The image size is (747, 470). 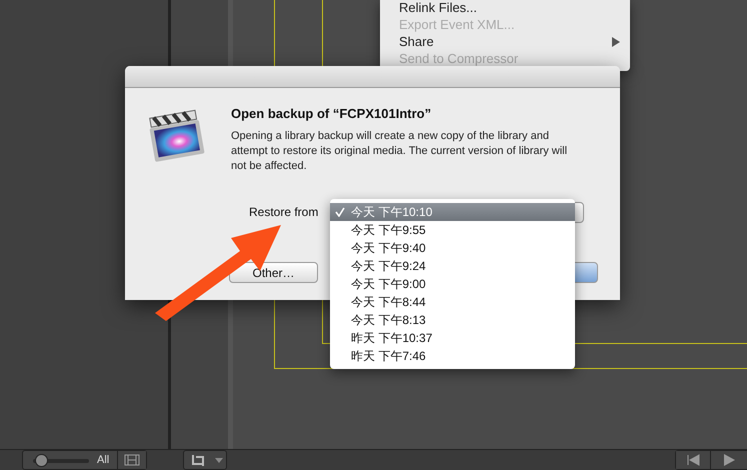 What do you see at coordinates (505, 41) in the screenshot?
I see `menu-item: Share` at bounding box center [505, 41].